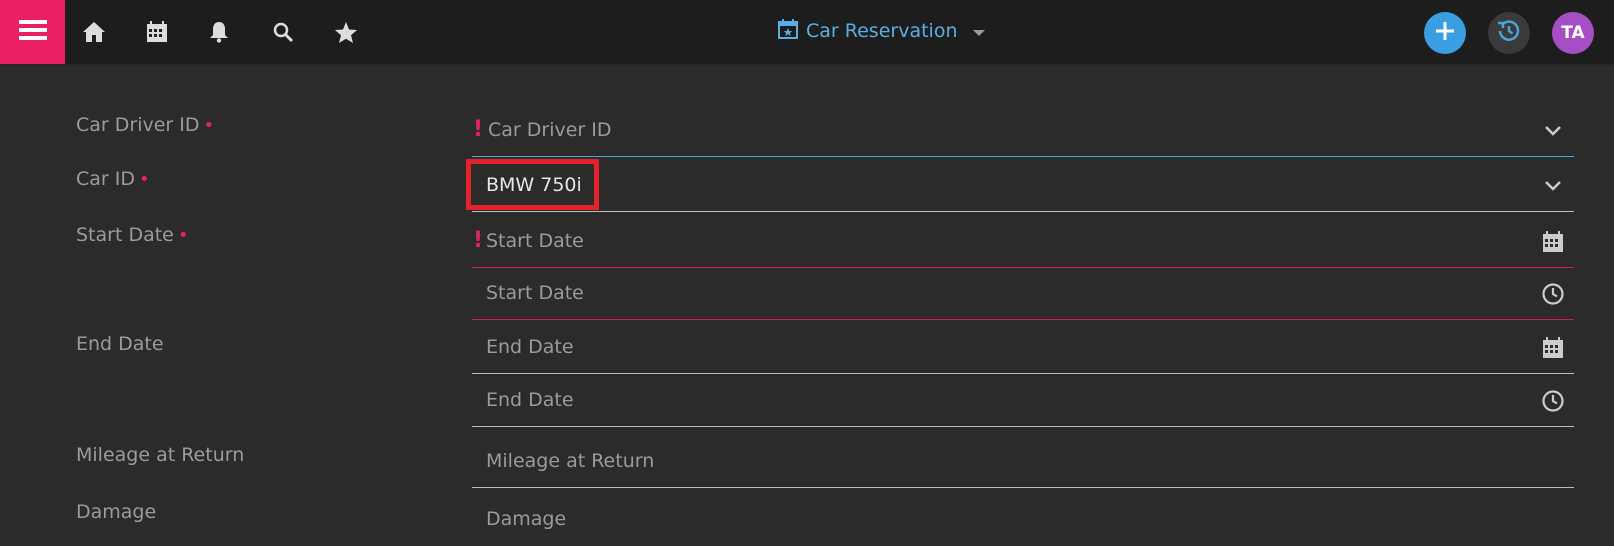  Describe the element at coordinates (550, 130) in the screenshot. I see `car-driver-id-placeholder: Car Driver ID` at that location.